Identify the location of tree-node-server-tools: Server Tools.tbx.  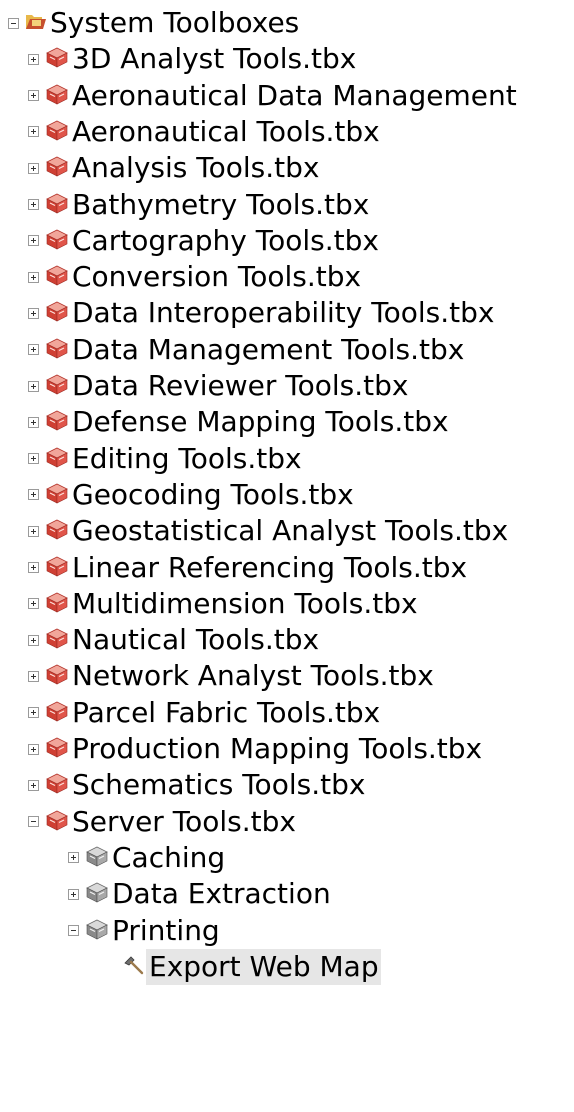
(163, 822).